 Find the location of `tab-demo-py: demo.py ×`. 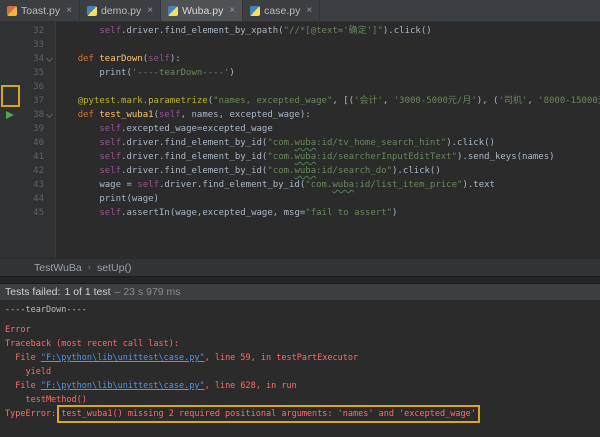

tab-demo-py: demo.py × is located at coordinates (121, 10).